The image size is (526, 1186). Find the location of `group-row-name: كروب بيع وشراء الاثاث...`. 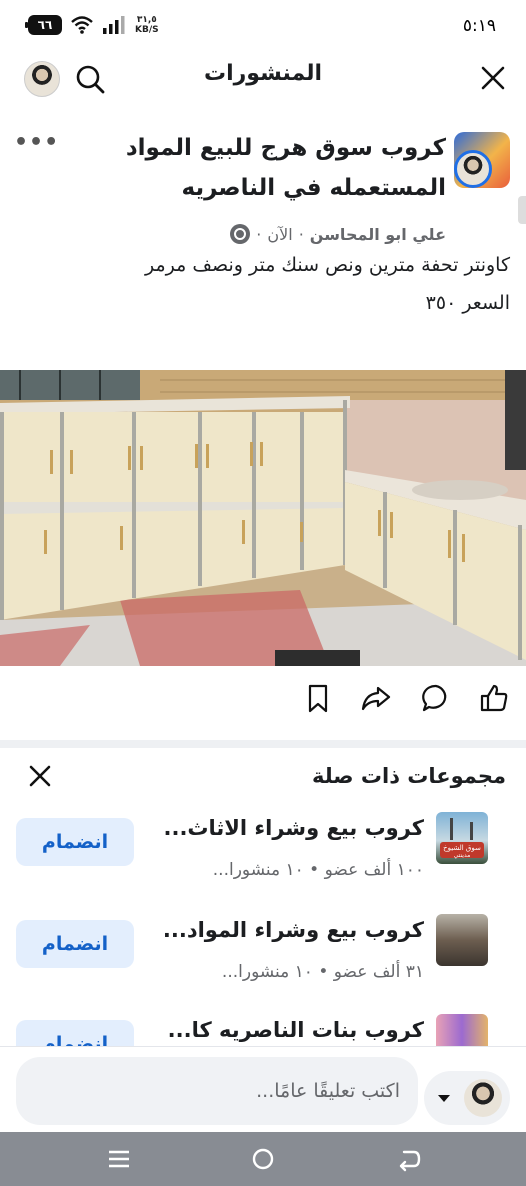

group-row-name: كروب بيع وشراء الاثاث... is located at coordinates (284, 828).